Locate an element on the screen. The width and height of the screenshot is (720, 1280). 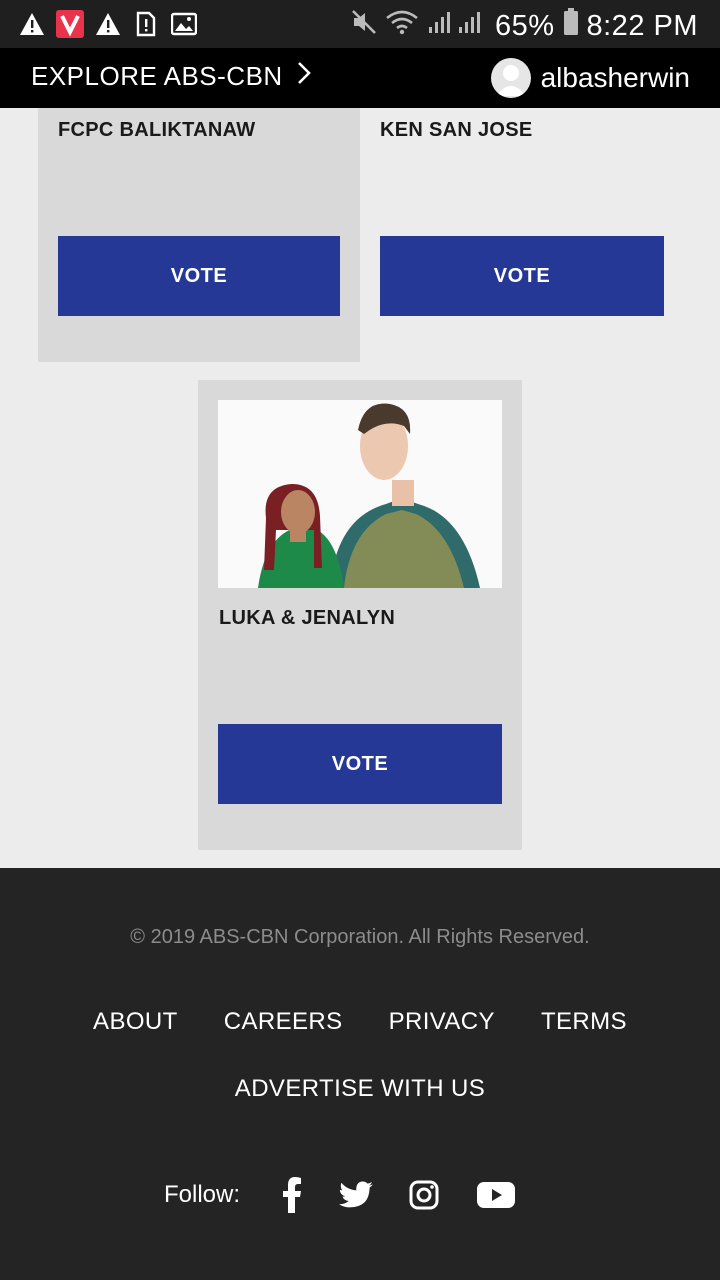
explore-menu-button: EXPLORE ABS-CBN is located at coordinates (171, 76).